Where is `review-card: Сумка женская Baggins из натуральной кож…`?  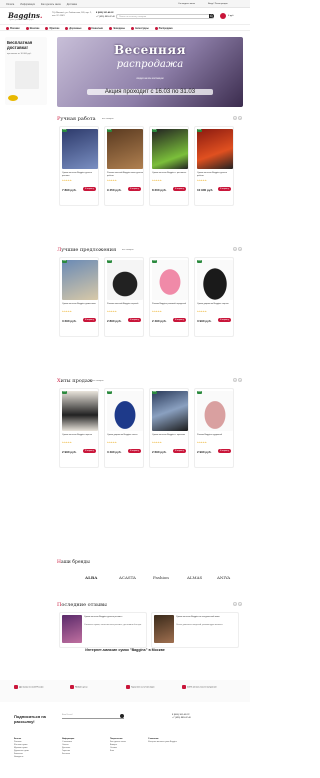 review-card: Сумка женская Baggins из натуральной кож… is located at coordinates (195, 630).